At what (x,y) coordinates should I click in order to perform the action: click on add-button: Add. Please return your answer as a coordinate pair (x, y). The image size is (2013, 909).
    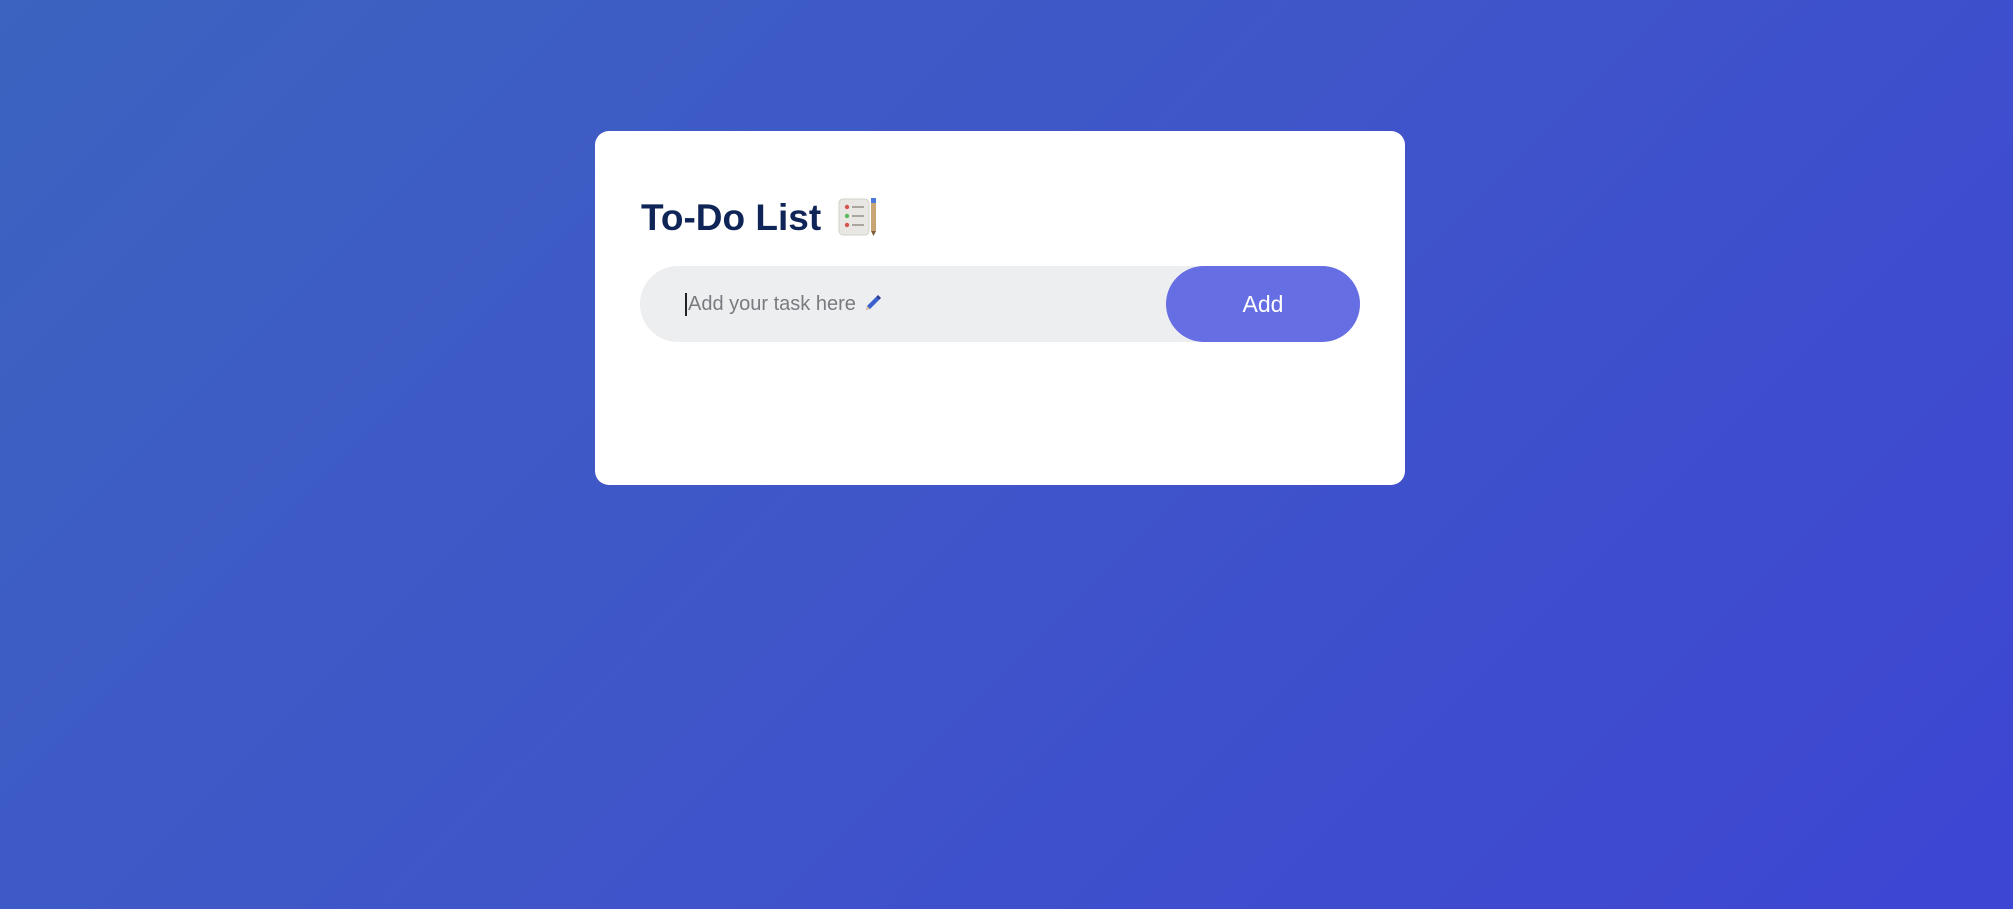
    Looking at the image, I should click on (1263, 304).